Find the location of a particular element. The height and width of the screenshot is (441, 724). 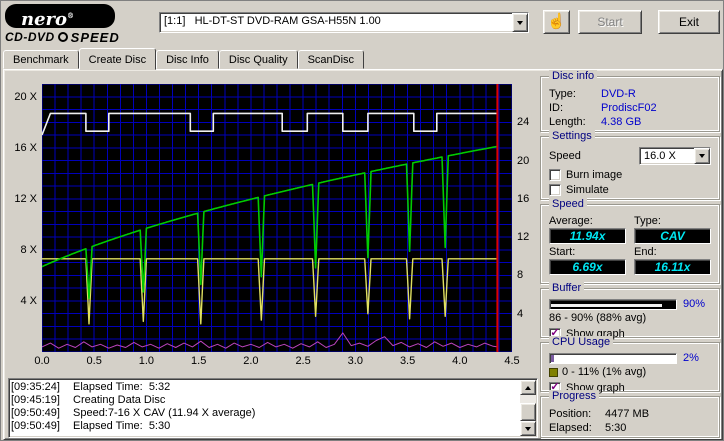

log-timestamp: [09:45:19] is located at coordinates (35, 400).